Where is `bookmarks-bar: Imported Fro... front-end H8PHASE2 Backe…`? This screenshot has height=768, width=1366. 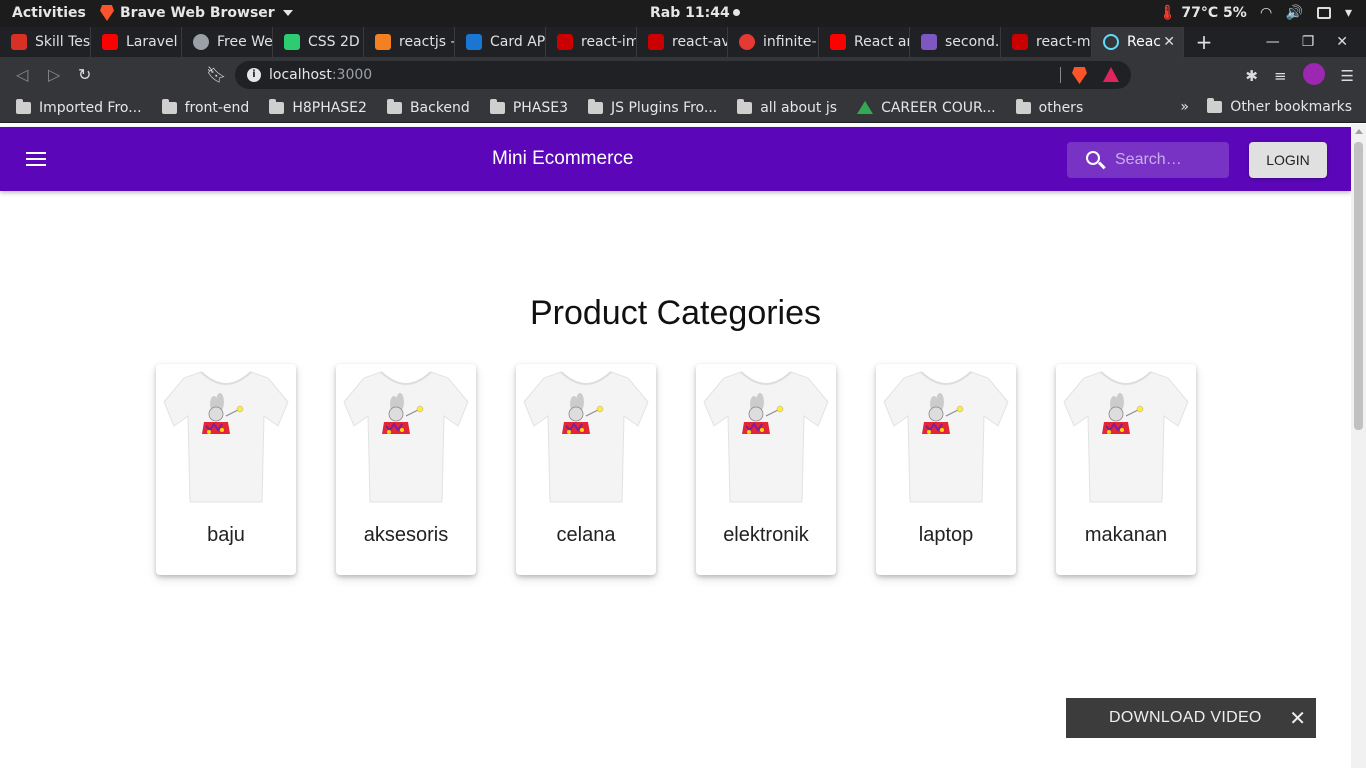
bookmarks-bar: Imported Fro... front-end H8PHASE2 Backe… is located at coordinates (683, 108).